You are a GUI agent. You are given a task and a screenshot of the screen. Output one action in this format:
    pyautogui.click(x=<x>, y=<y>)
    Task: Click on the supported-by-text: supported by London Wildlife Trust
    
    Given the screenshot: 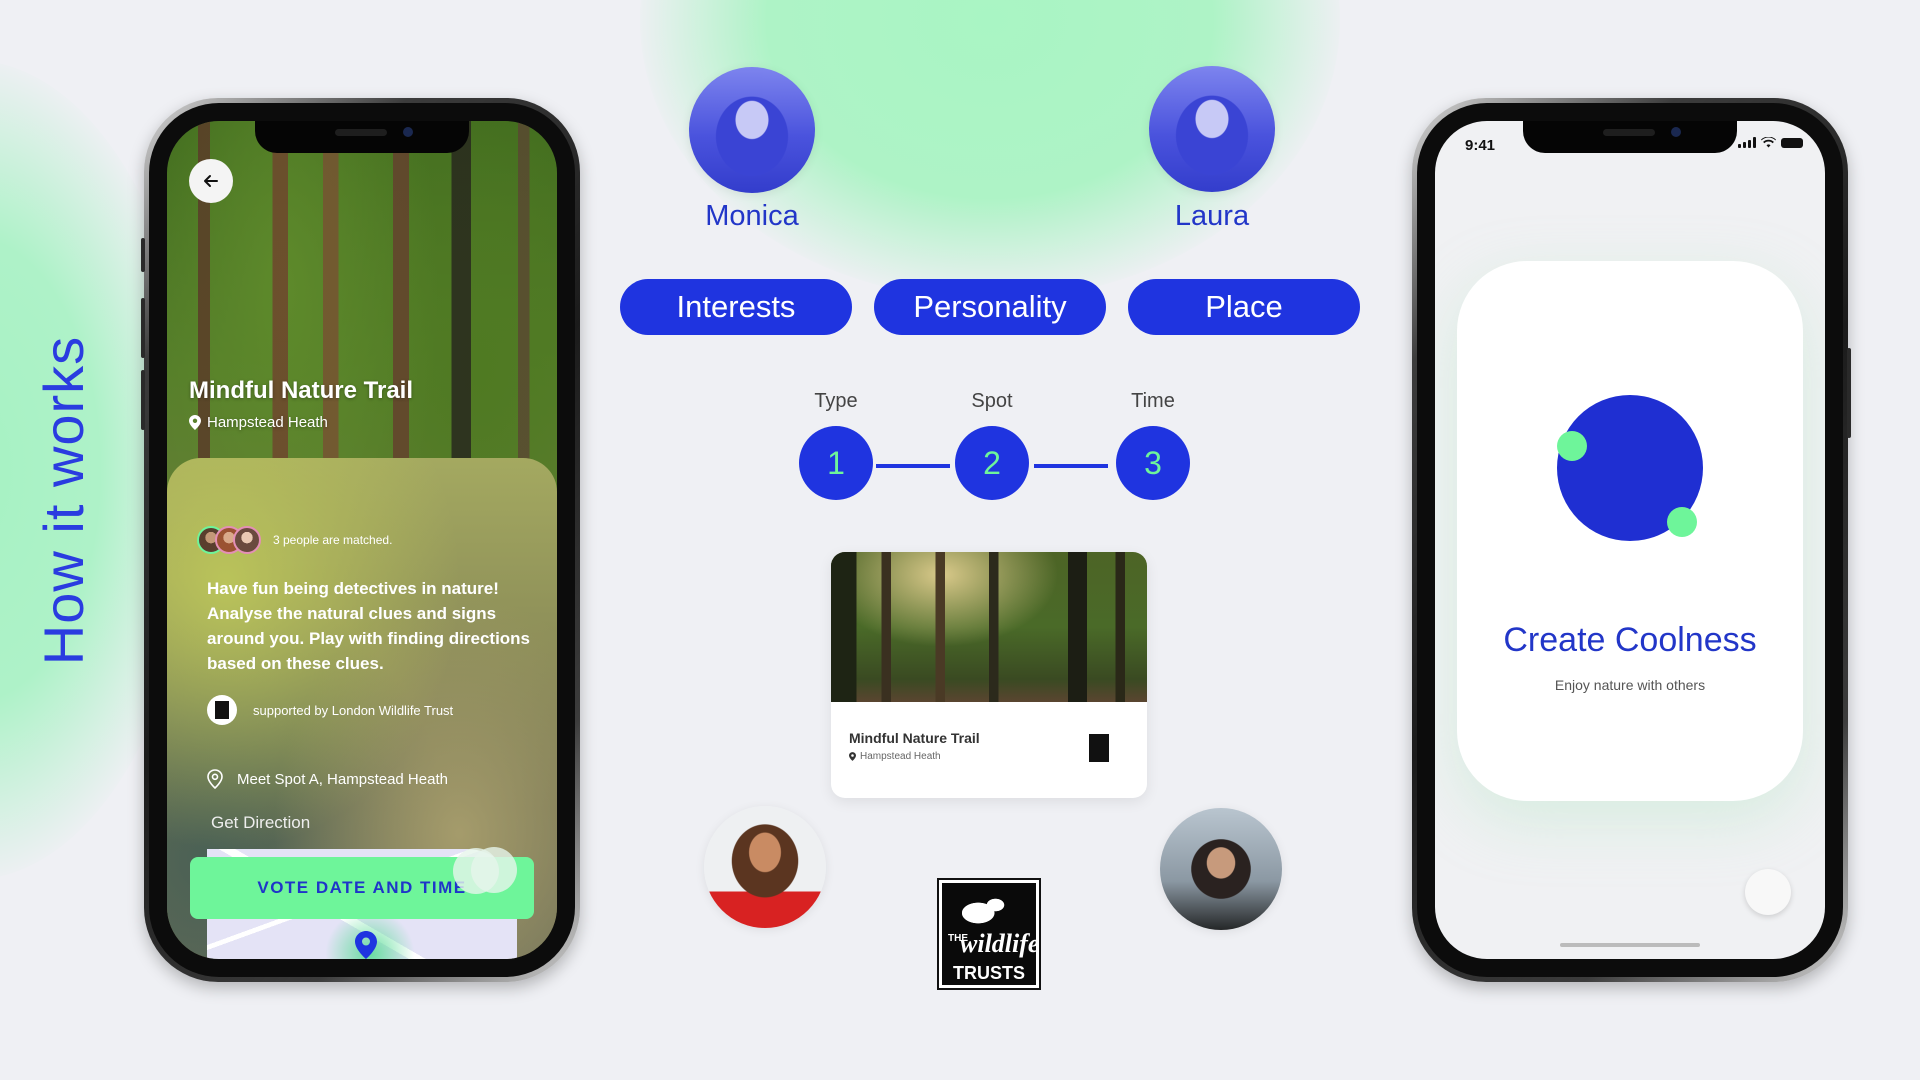 What is the action you would take?
    pyautogui.click(x=353, y=710)
    